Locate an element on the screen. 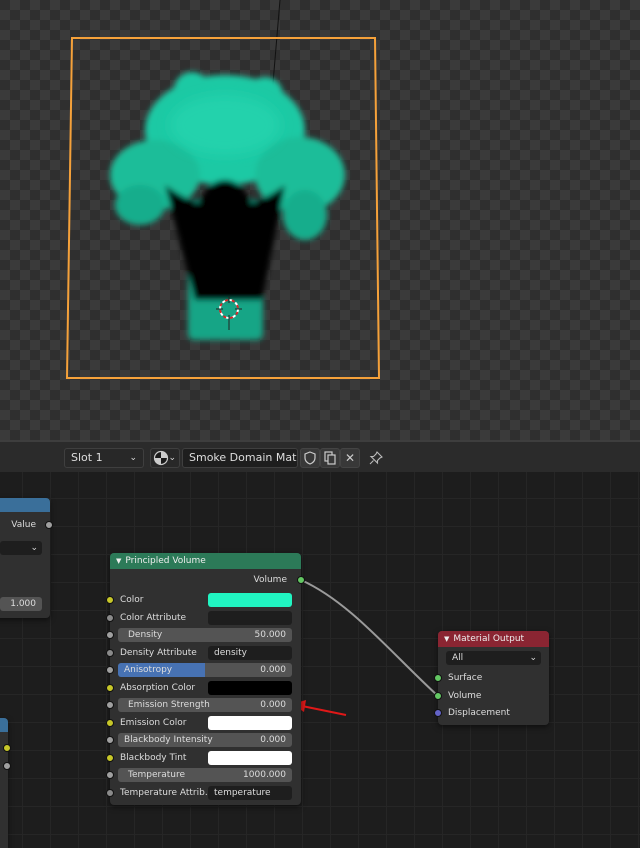 The height and width of the screenshot is (848, 640). surface-input-row: Surface is located at coordinates (491, 678).